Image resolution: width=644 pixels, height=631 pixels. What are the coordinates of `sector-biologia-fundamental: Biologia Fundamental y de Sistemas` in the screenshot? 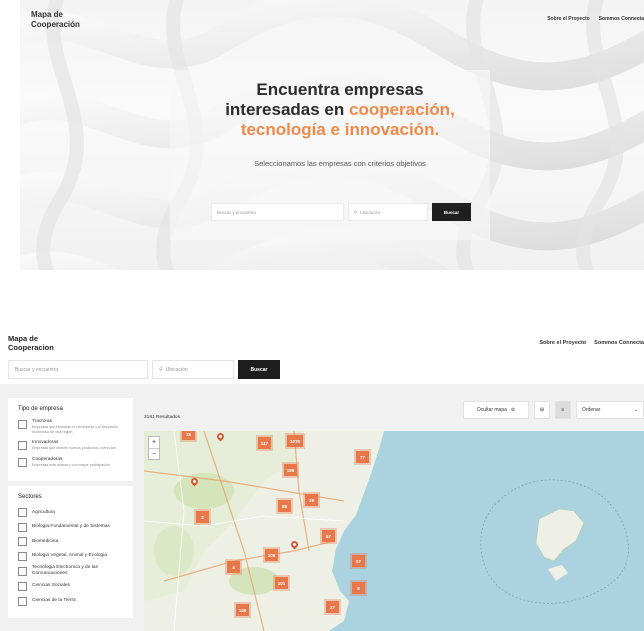 It's located at (70, 527).